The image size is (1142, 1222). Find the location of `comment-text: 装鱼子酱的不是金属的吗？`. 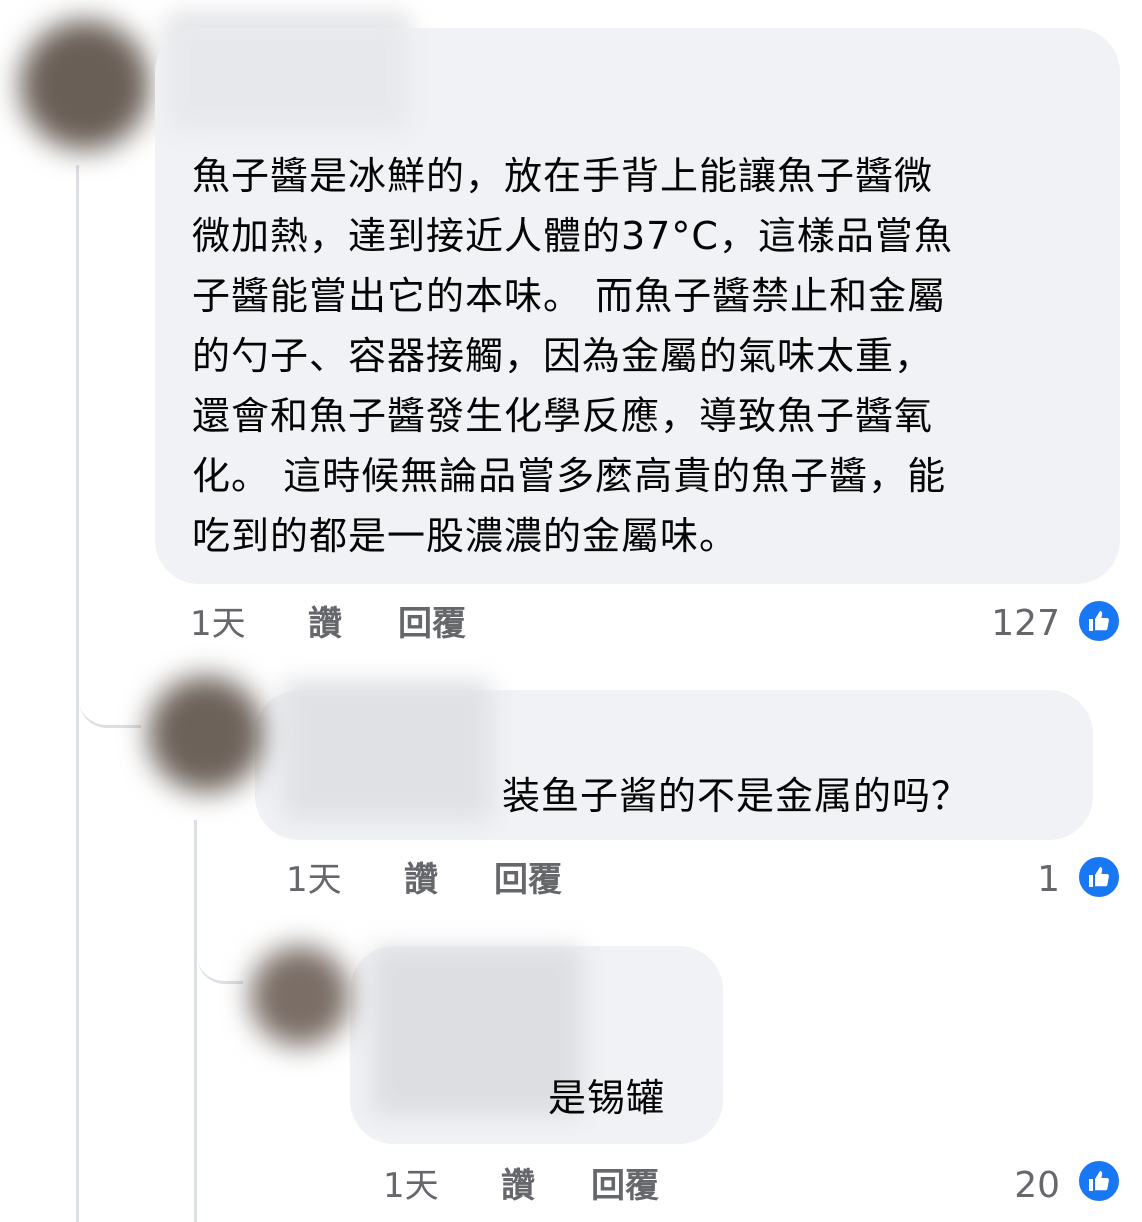

comment-text: 装鱼子酱的不是金属的吗？ is located at coordinates (736, 796).